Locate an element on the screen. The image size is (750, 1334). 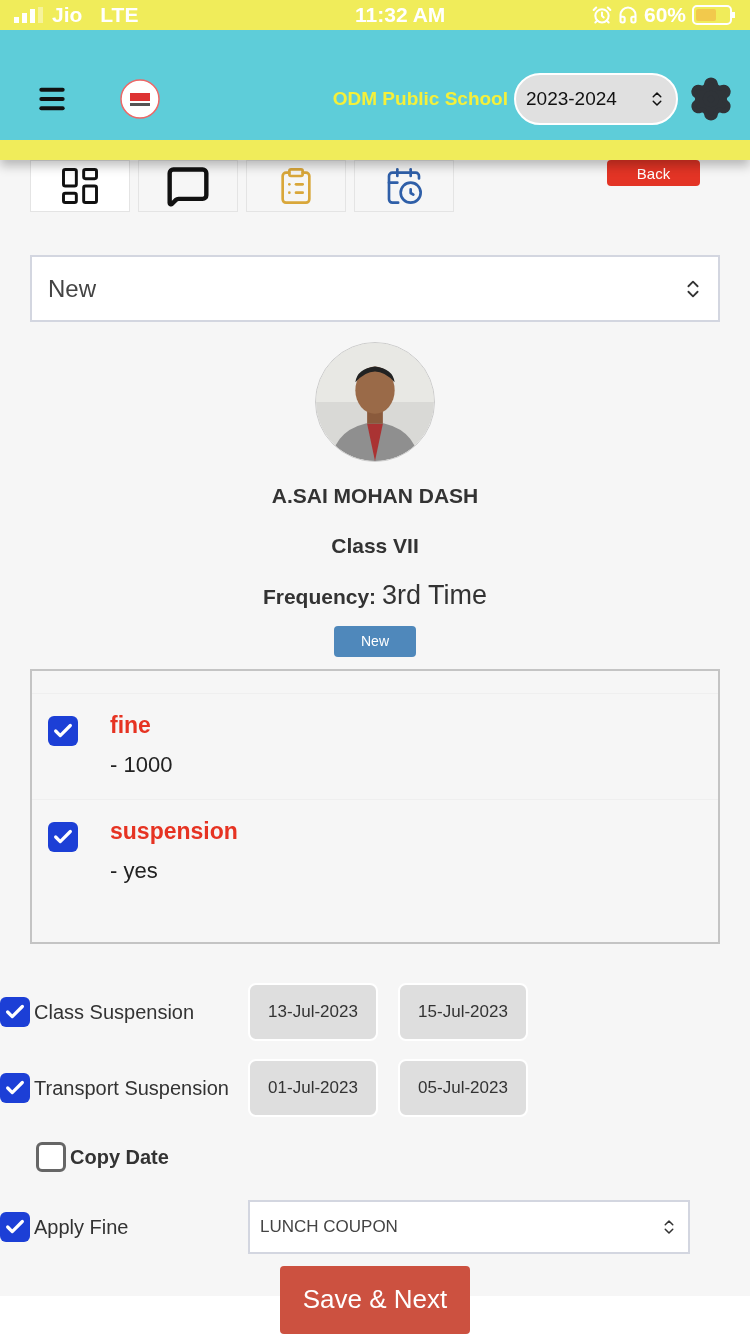
save-next-button: Save & Next is located at coordinates (375, 1299).